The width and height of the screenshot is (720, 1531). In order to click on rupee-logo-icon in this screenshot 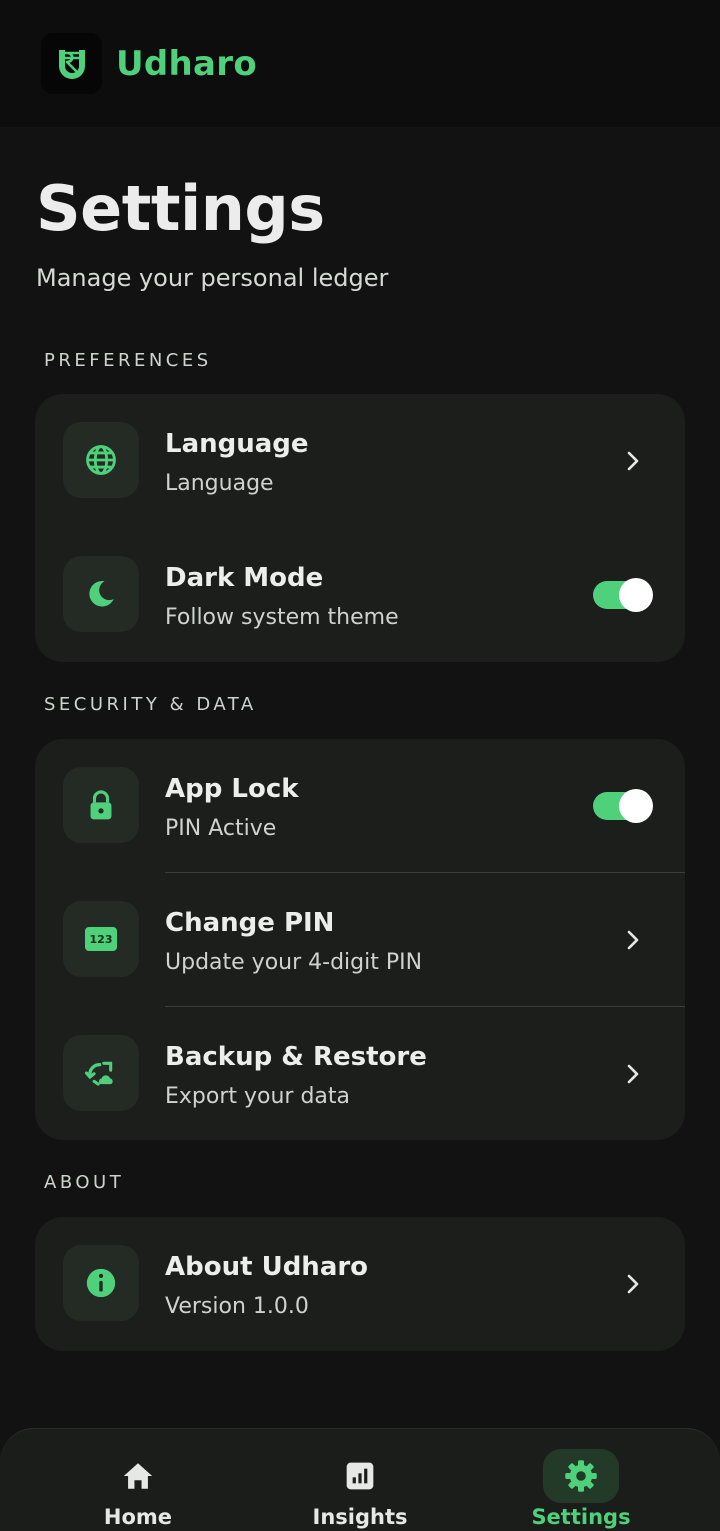, I will do `click(71, 63)`.